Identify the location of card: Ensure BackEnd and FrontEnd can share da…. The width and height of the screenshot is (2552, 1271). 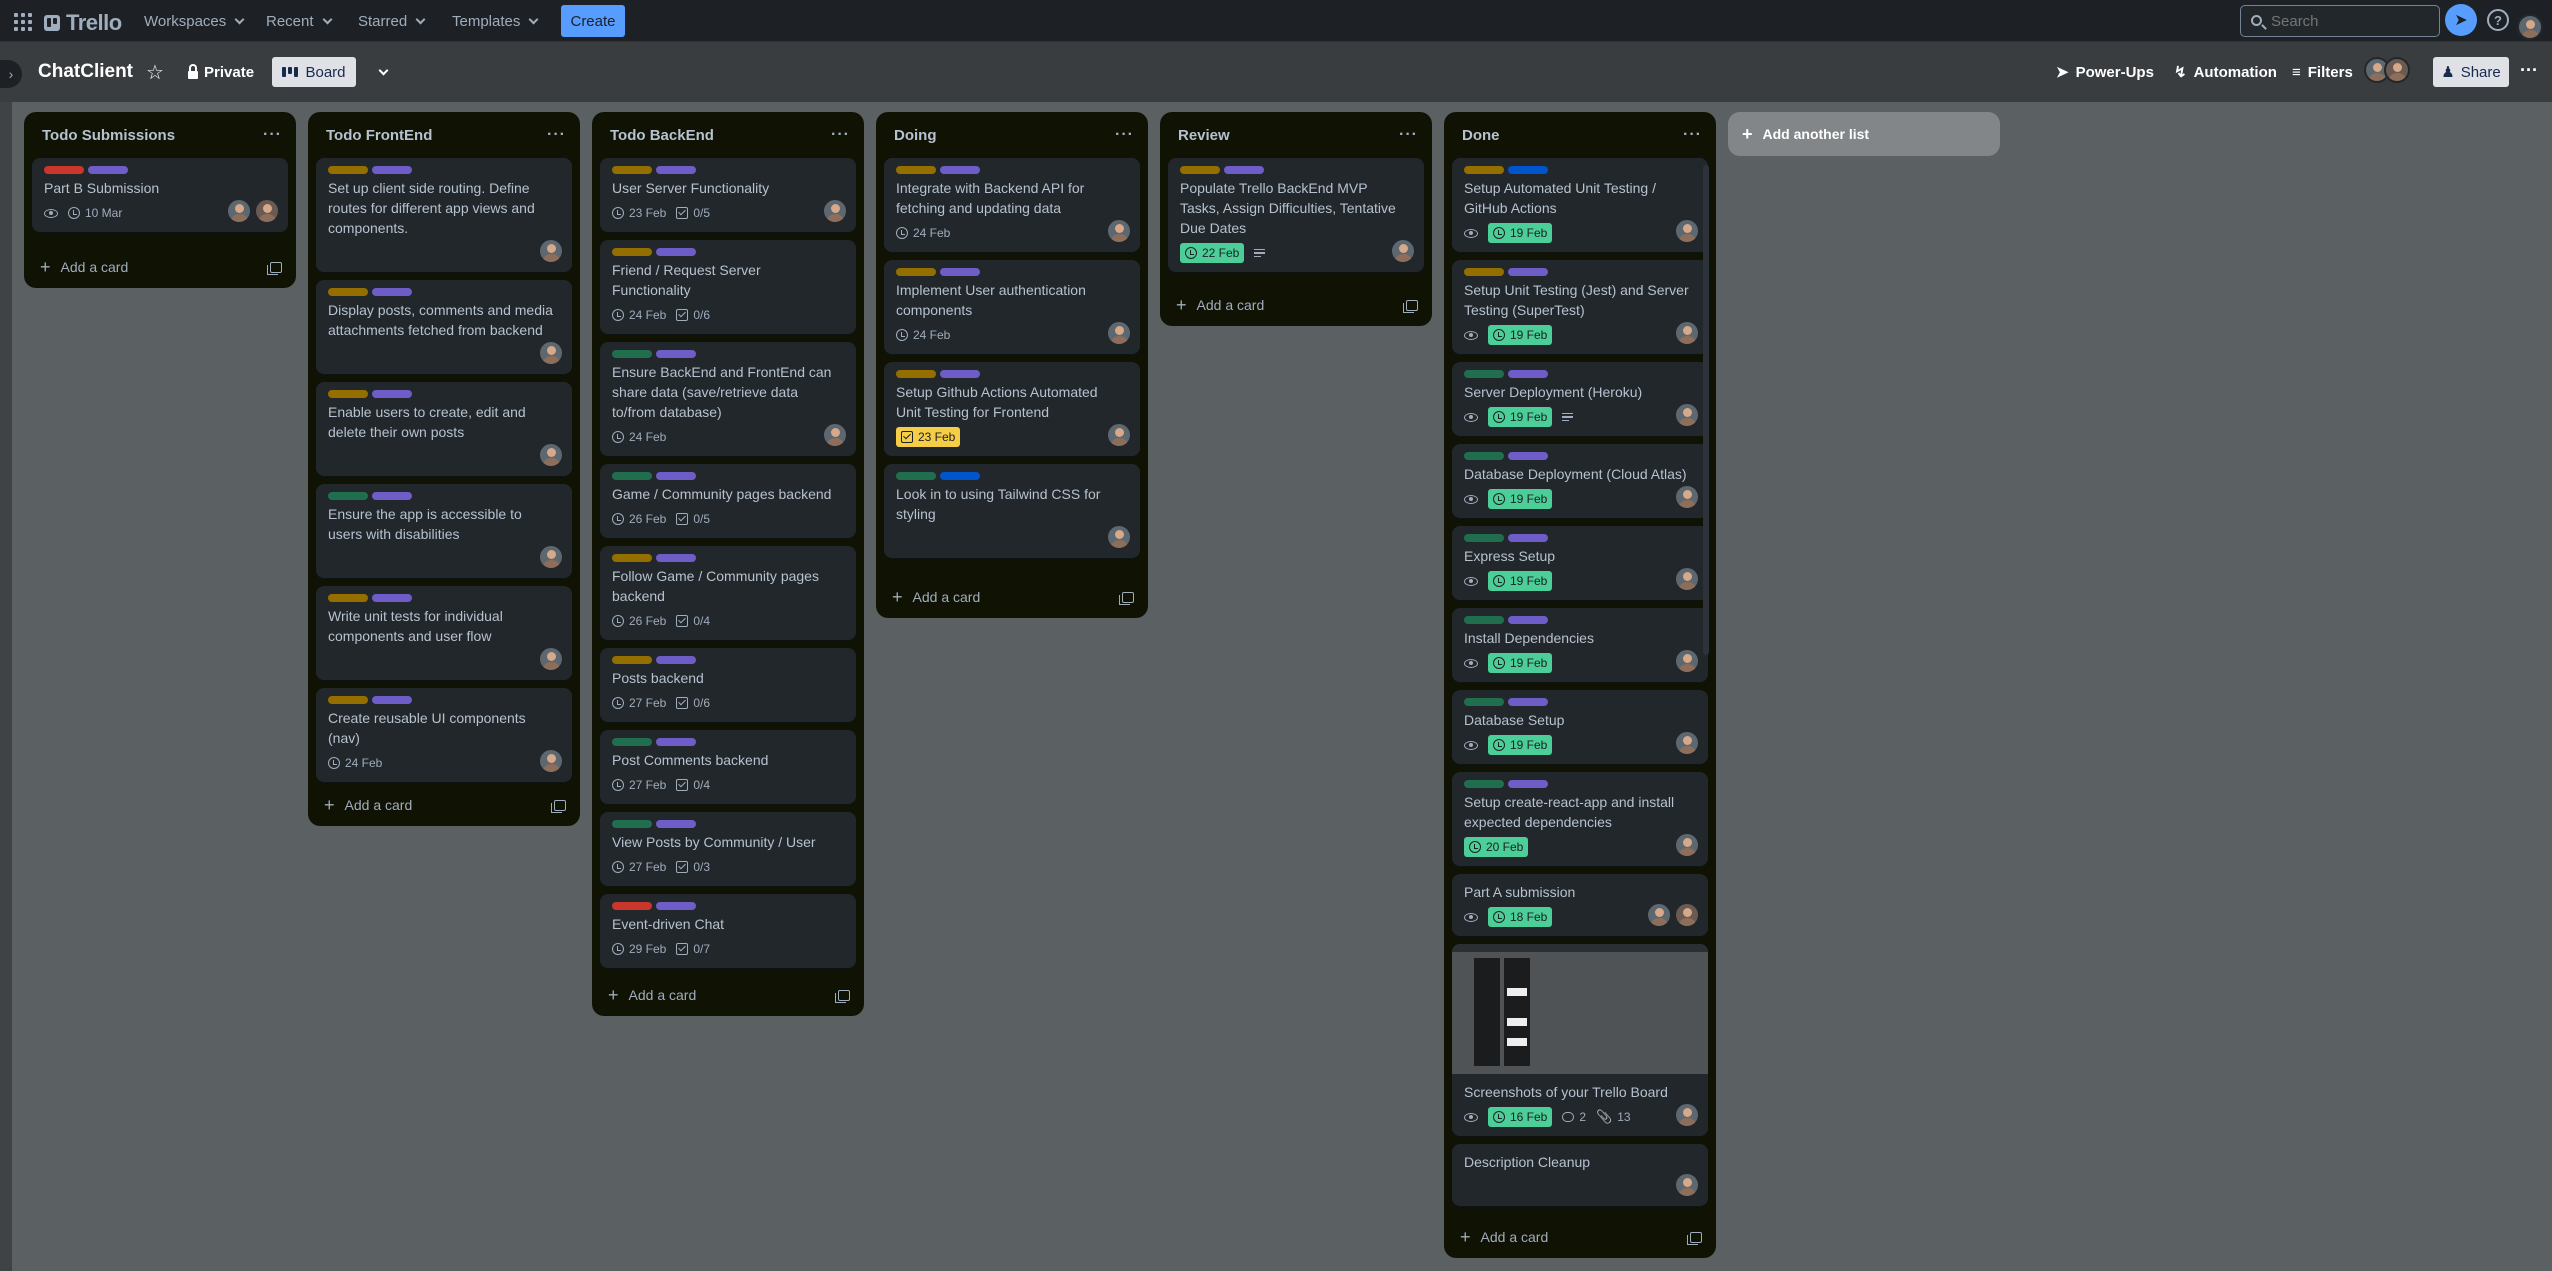
(728, 399).